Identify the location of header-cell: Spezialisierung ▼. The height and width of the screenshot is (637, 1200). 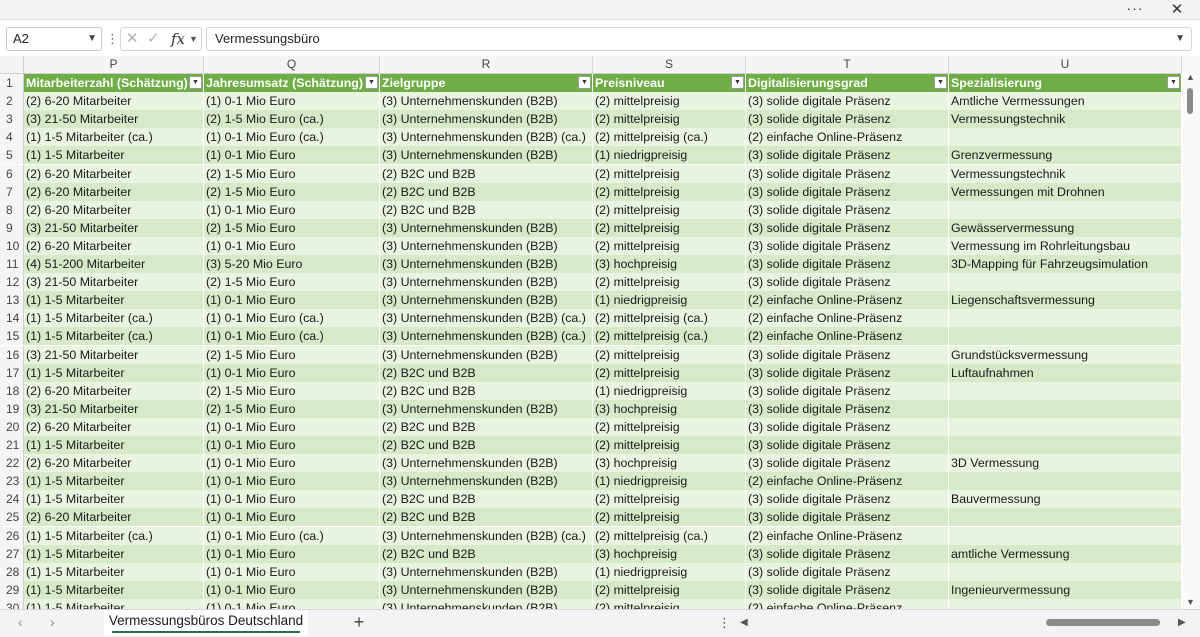
(1065, 83).